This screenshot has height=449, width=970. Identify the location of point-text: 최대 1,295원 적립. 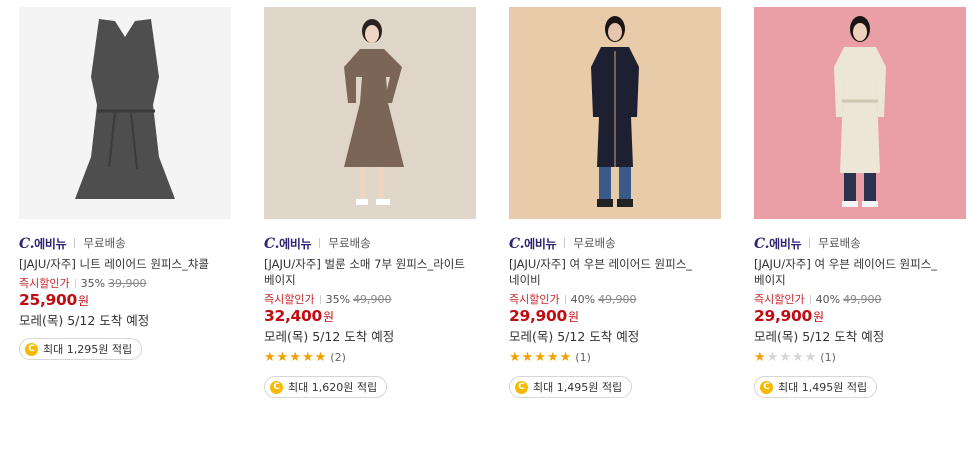
(88, 349).